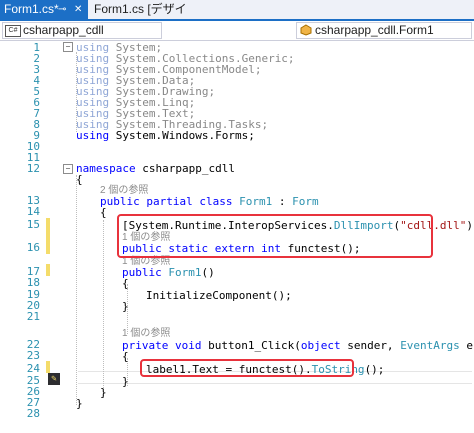 This screenshot has width=474, height=433. Describe the element at coordinates (54, 379) in the screenshot. I see `quick-action-pencil-icon: ✎` at that location.